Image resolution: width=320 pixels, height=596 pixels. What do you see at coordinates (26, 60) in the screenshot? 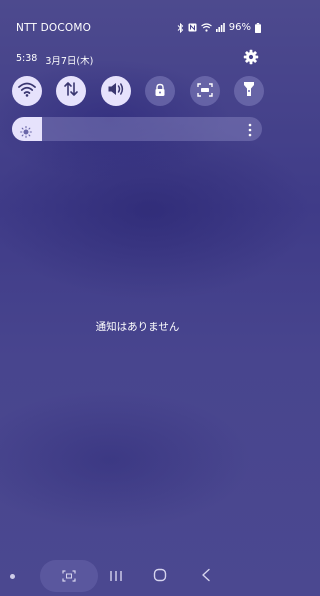
I see `clock-time: 5:38` at bounding box center [26, 60].